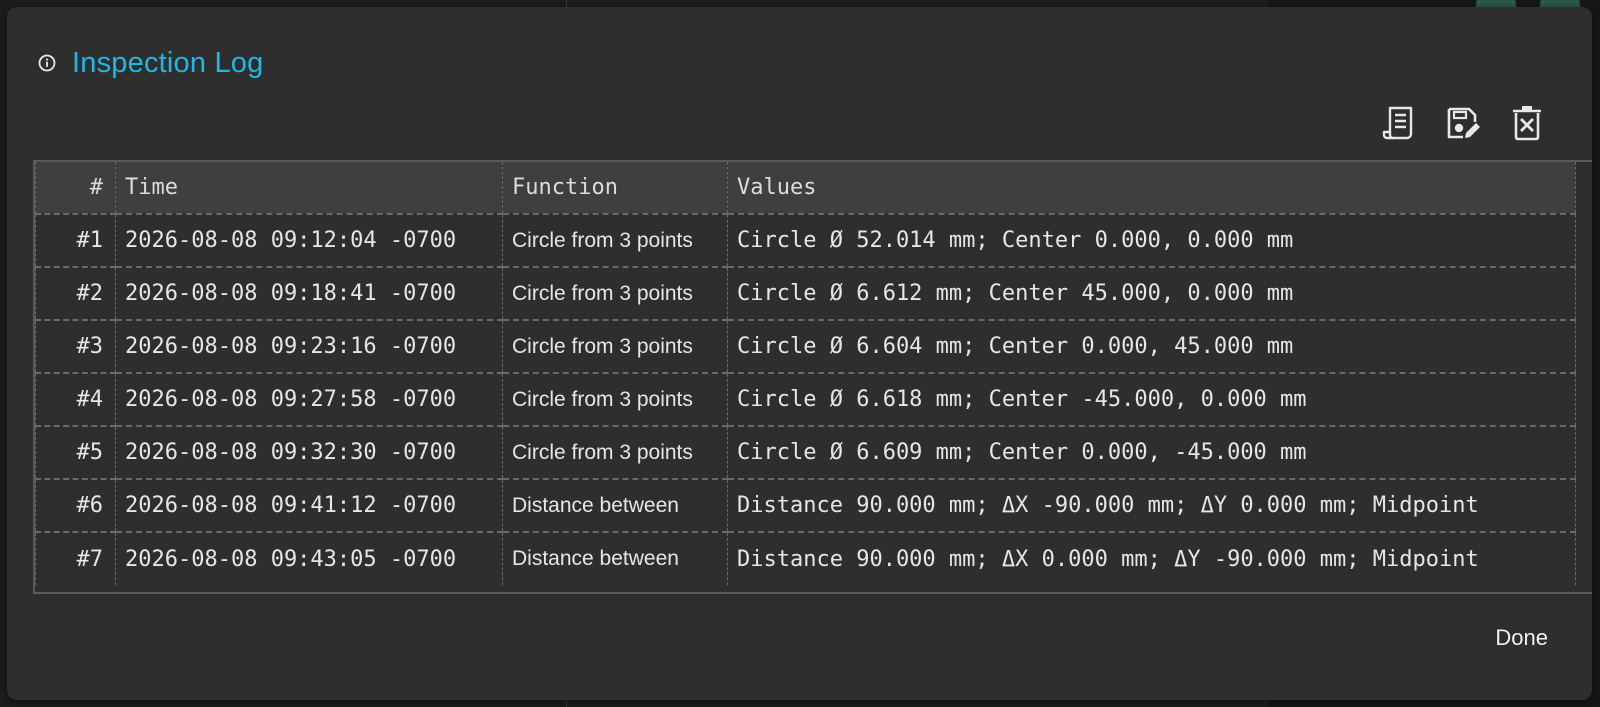  Describe the element at coordinates (1521, 638) in the screenshot. I see `done-button: Done` at that location.